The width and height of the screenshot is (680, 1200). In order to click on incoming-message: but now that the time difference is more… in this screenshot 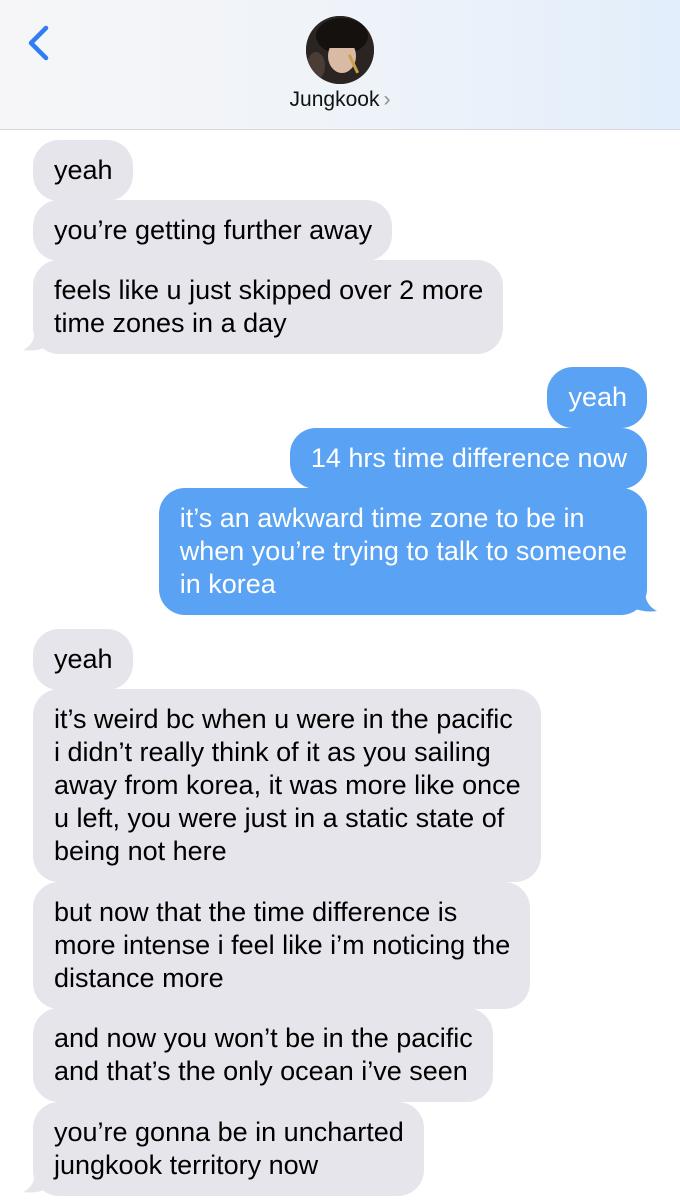, I will do `click(282, 945)`.